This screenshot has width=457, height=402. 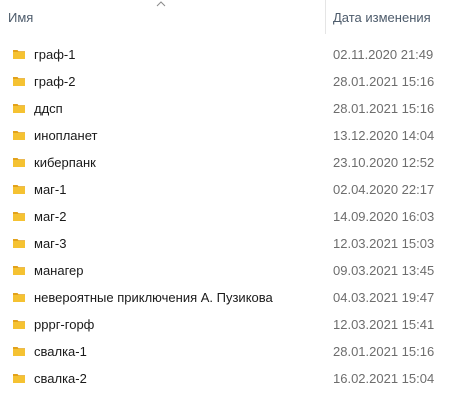 What do you see at coordinates (228, 54) in the screenshot?
I see `file-row-1: граф-1 02.11.2020 21:49` at bounding box center [228, 54].